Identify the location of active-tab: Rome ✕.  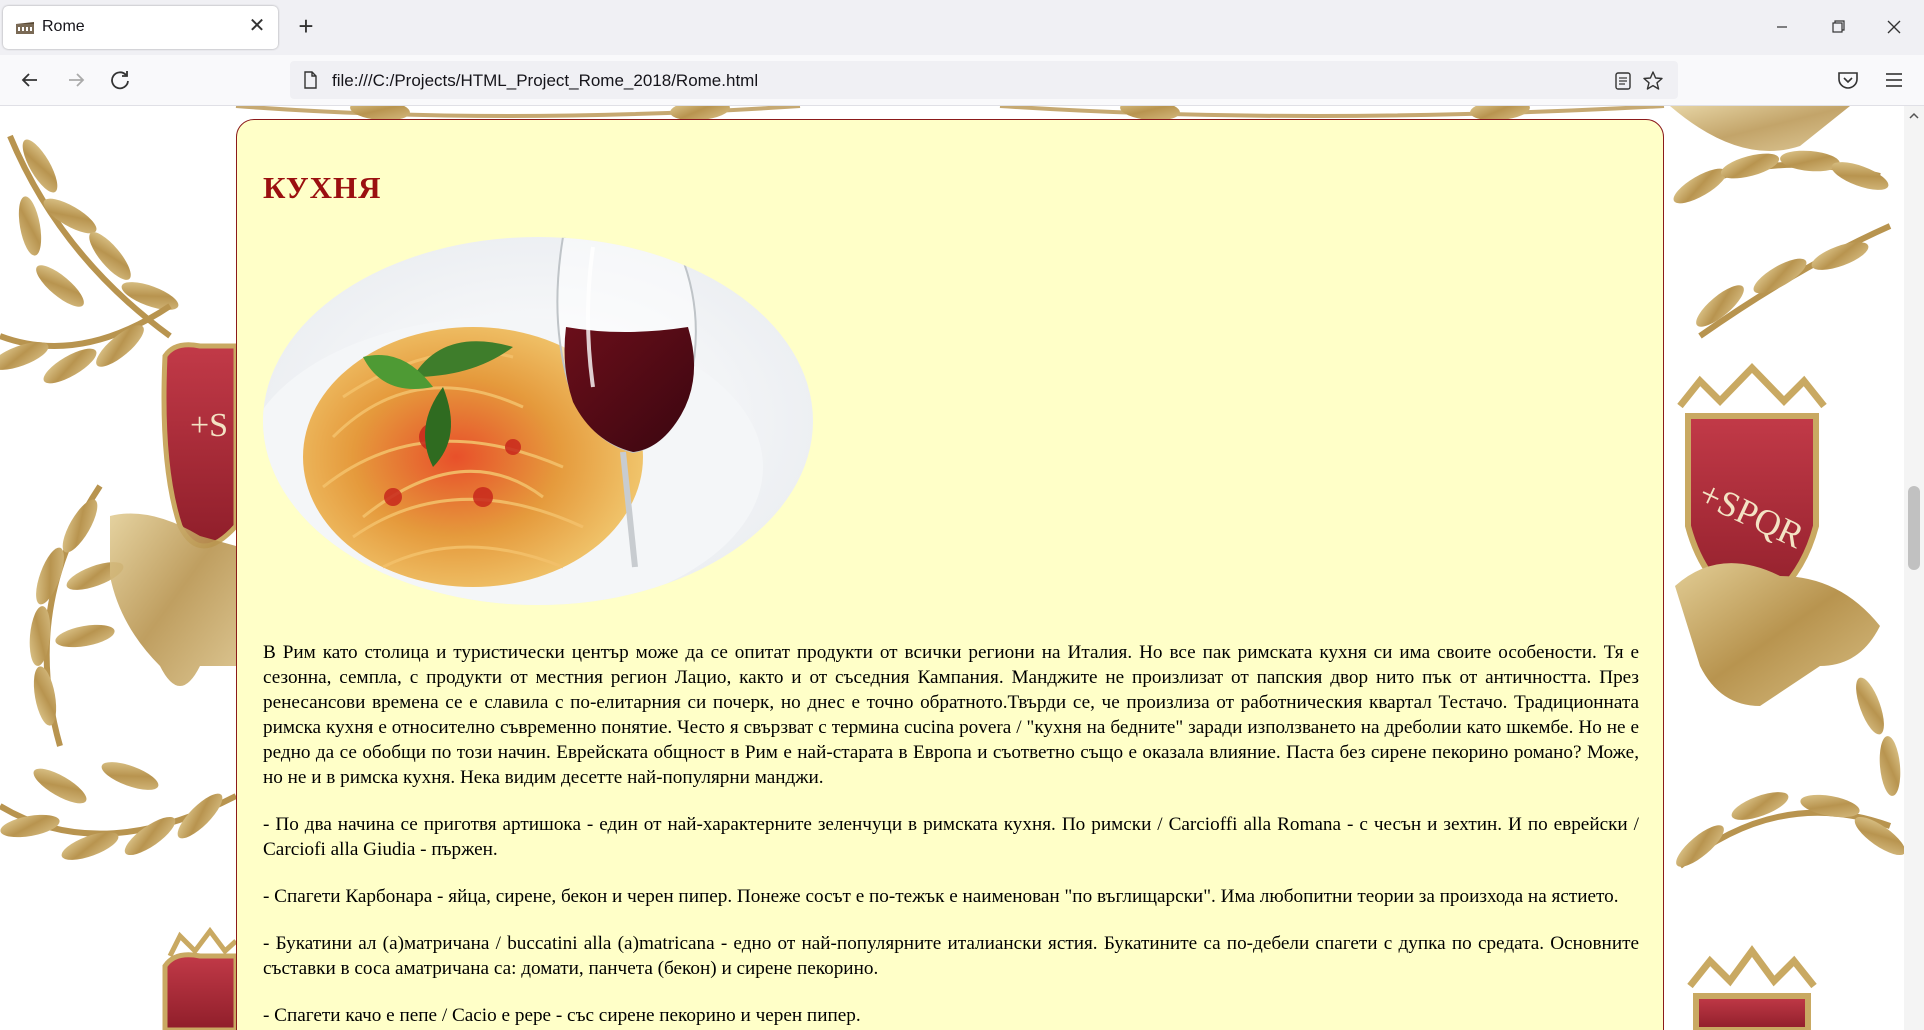
(140, 27).